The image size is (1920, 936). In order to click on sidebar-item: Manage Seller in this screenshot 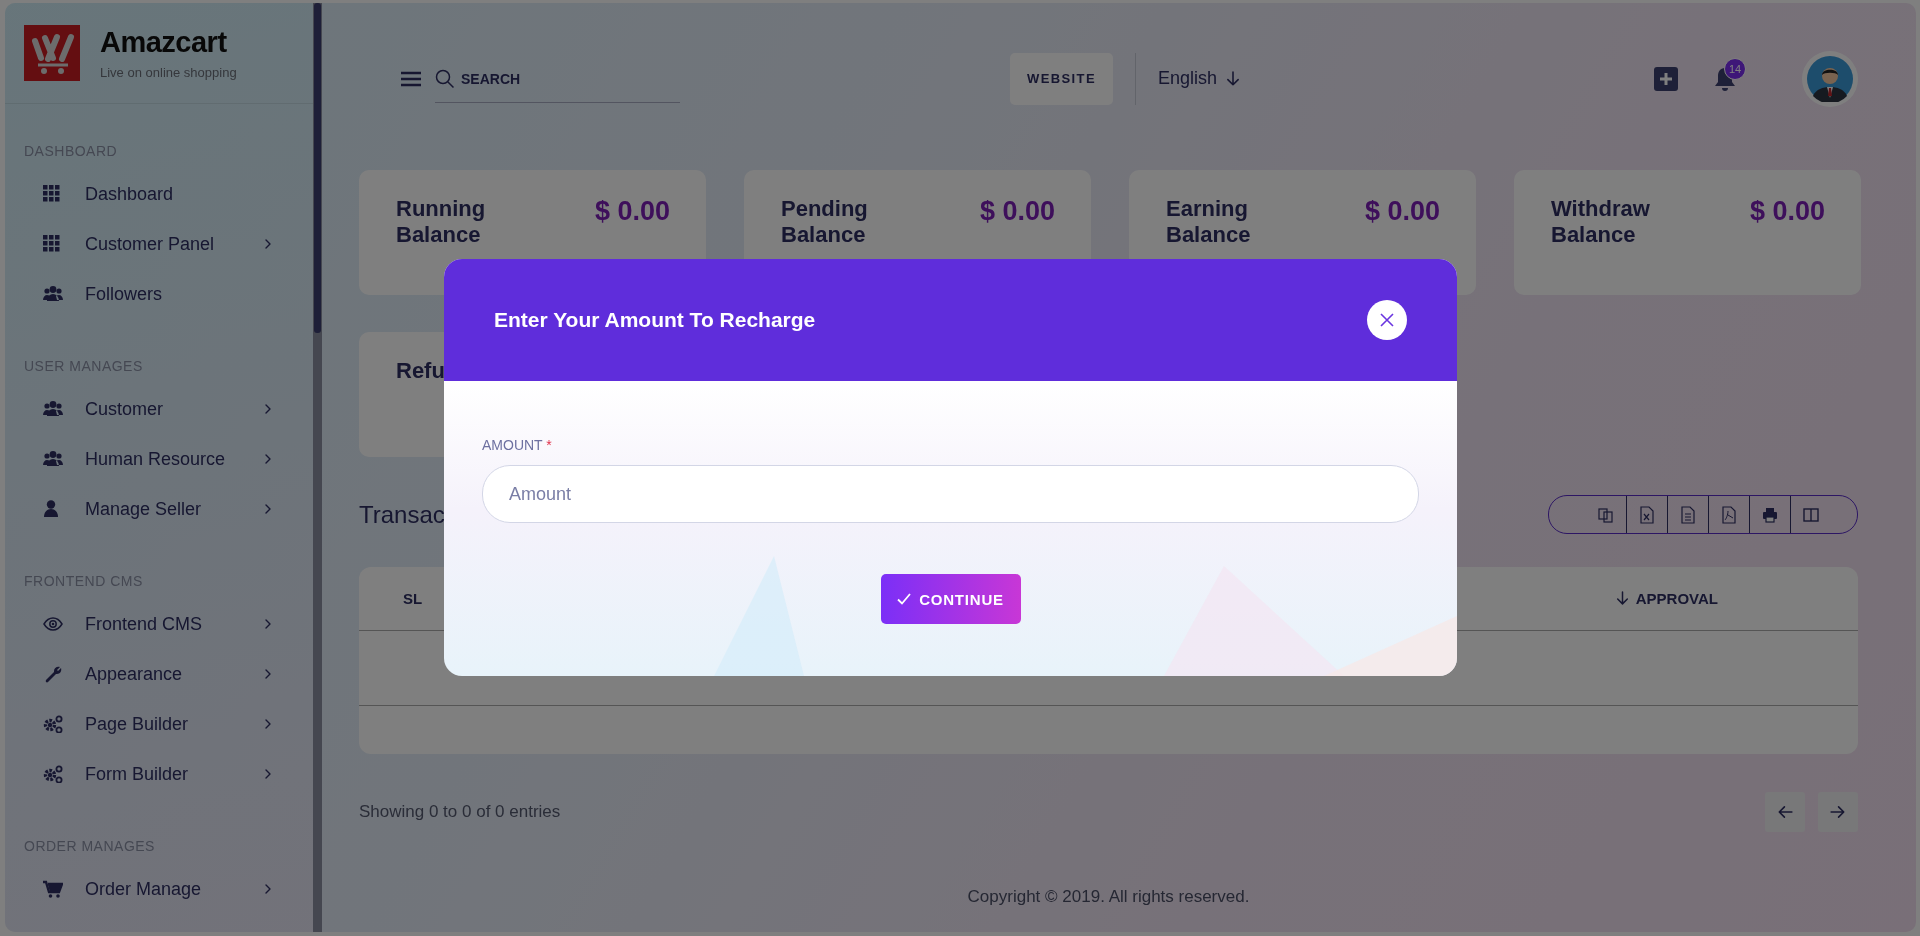, I will do `click(140, 509)`.